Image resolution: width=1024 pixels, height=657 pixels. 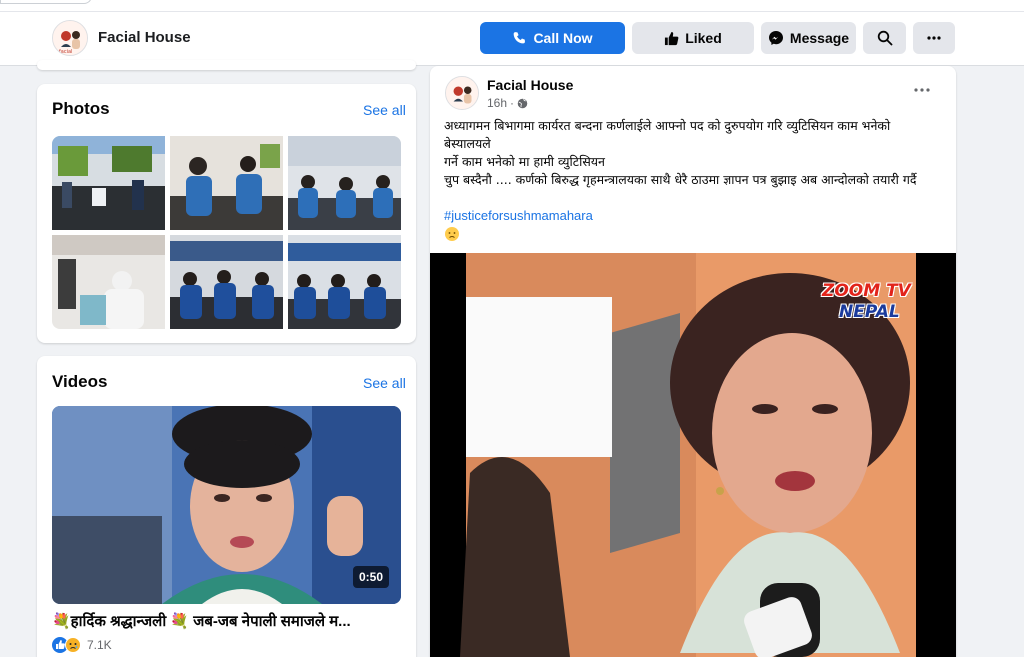 I want to click on zoom-tv-logo-subtext: NEPAL, so click(x=869, y=312).